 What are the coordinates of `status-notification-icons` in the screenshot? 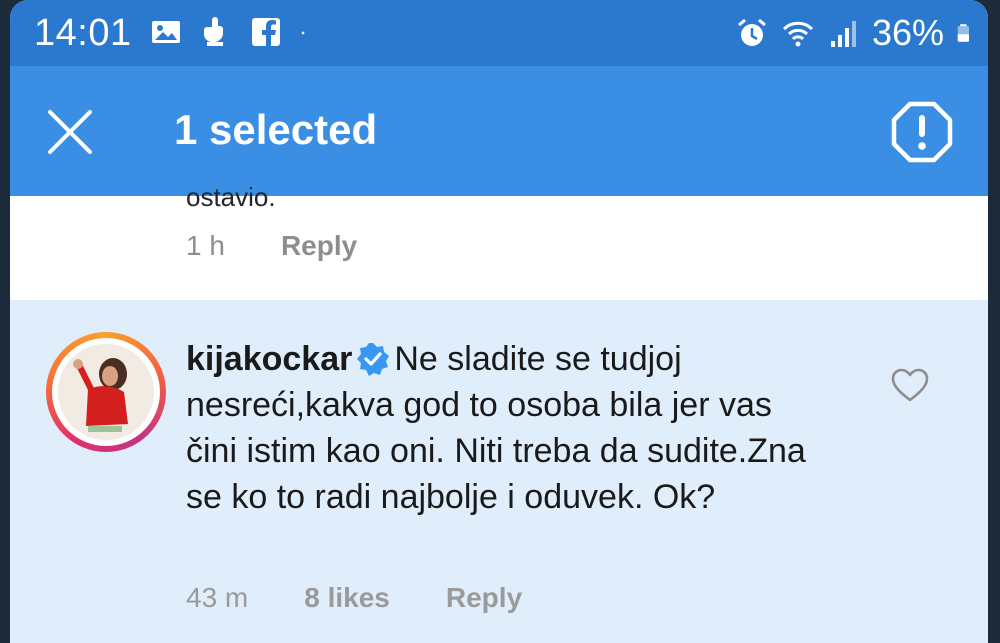 It's located at (232, 32).